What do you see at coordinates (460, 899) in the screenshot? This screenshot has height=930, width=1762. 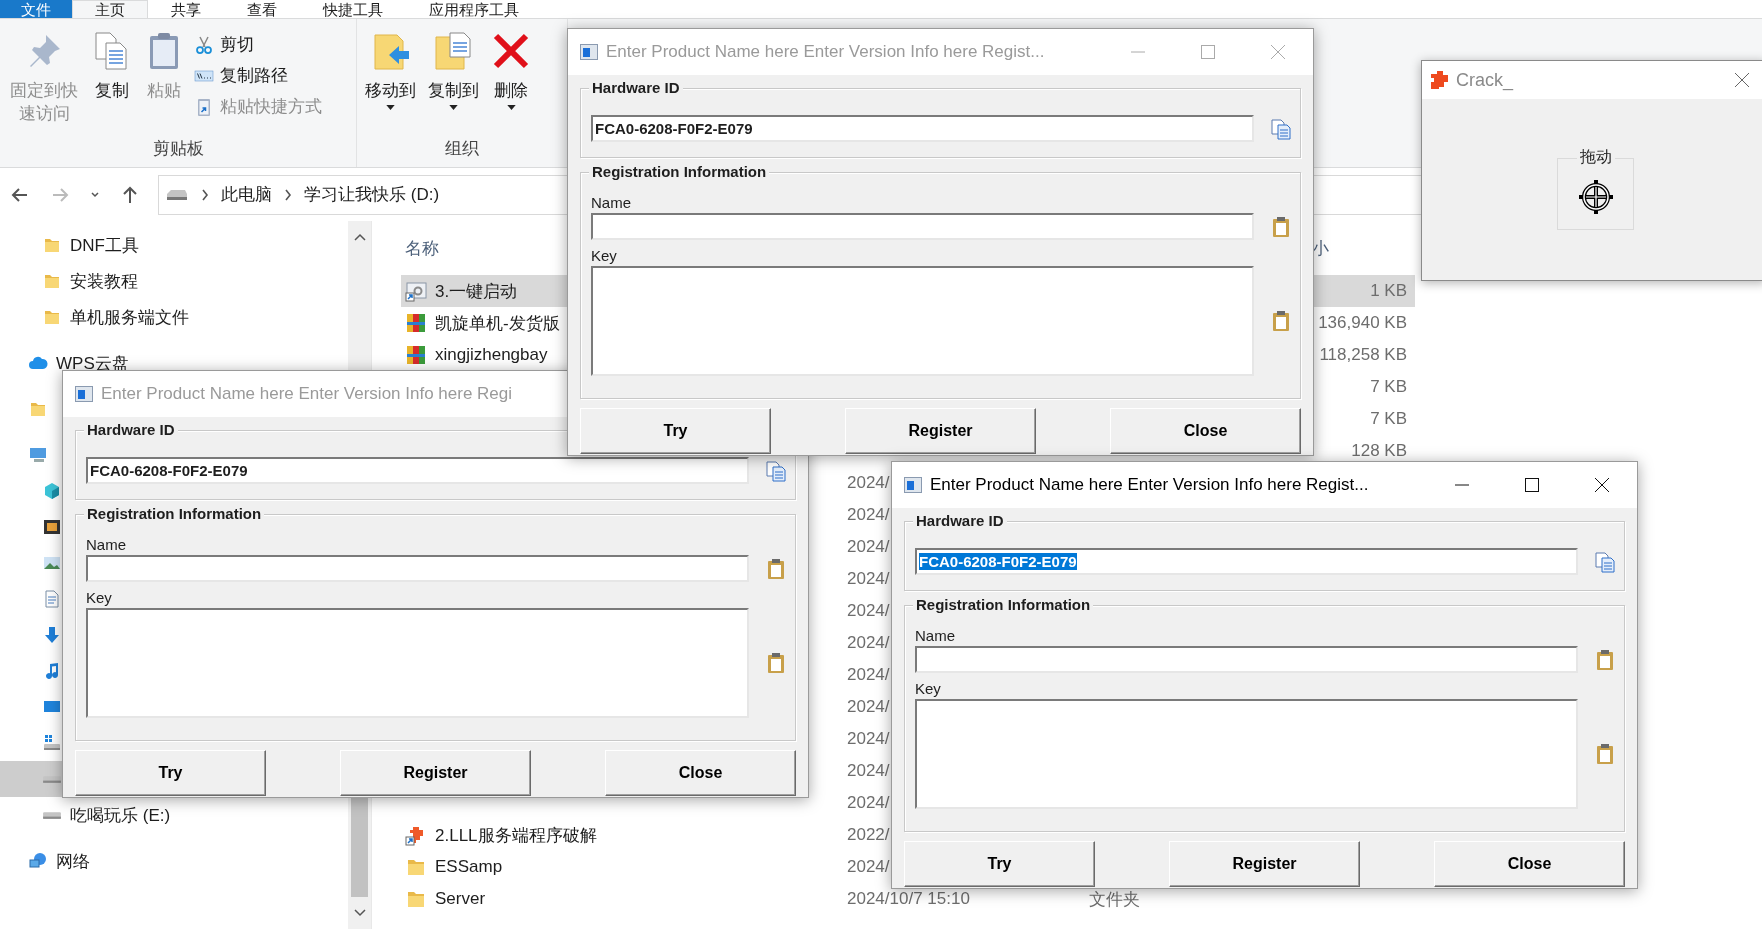 I see `file-name: Server` at bounding box center [460, 899].